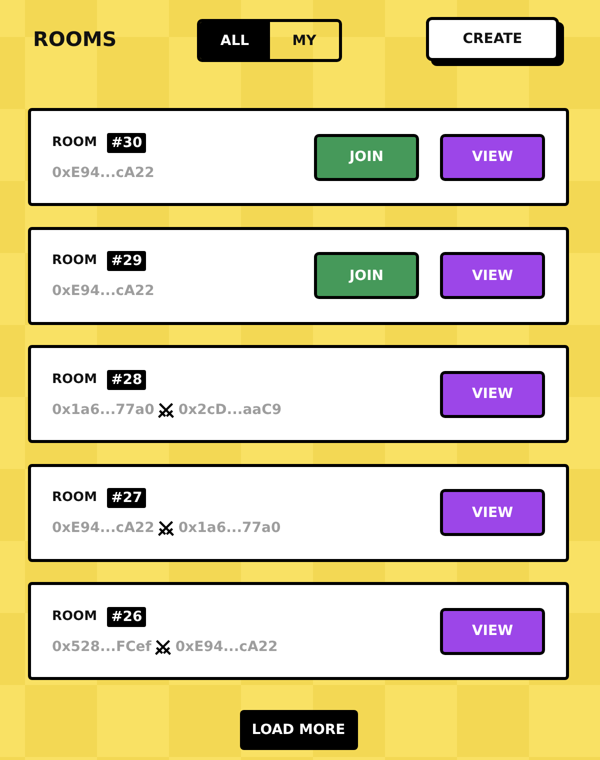  I want to click on page-title: ROOMS, so click(75, 39).